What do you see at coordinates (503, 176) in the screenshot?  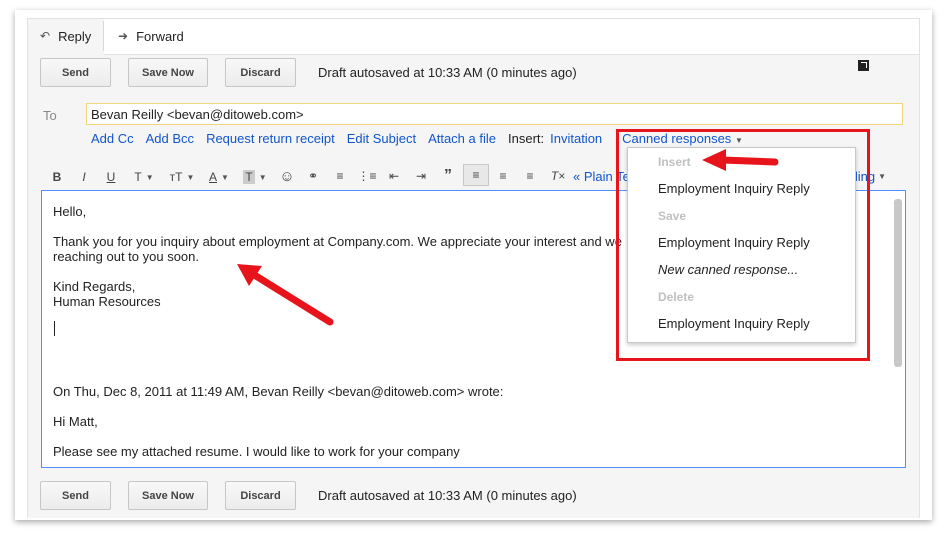 I see `align-center-icon: ≡` at bounding box center [503, 176].